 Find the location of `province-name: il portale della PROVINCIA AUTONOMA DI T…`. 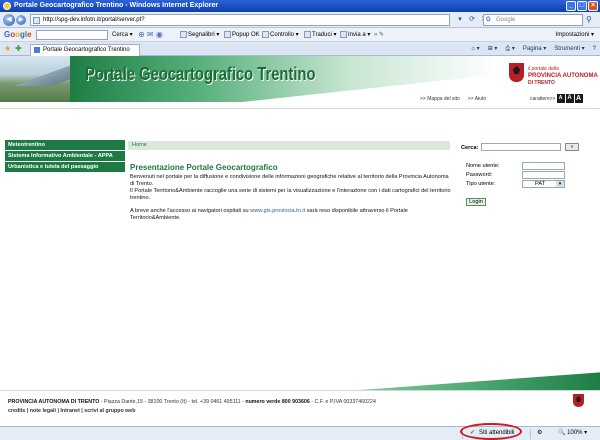

province-name: il portale della PROVINCIA AUTONOMA DI T… is located at coordinates (563, 76).